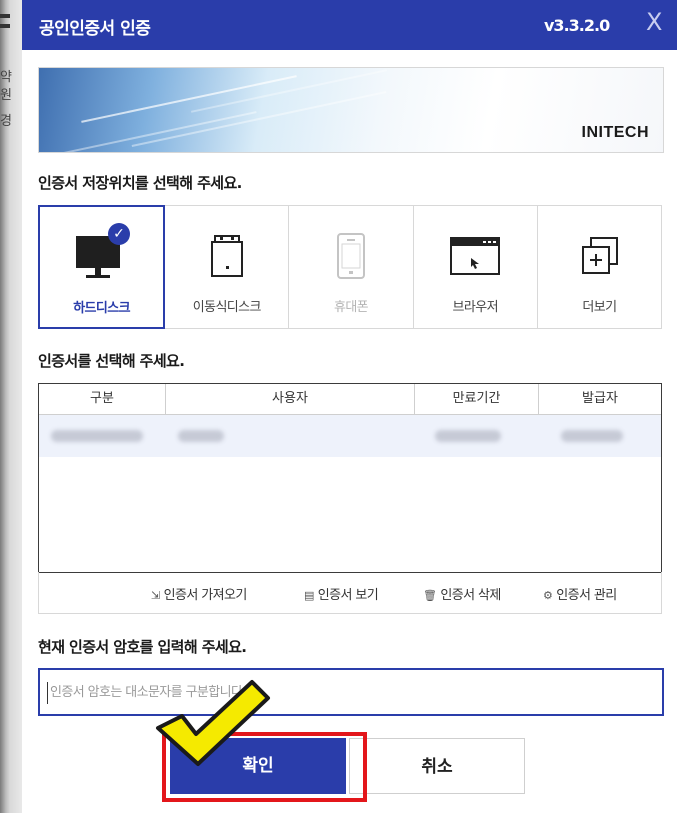  I want to click on storage-option-label: 이동식디스크, so click(227, 307).